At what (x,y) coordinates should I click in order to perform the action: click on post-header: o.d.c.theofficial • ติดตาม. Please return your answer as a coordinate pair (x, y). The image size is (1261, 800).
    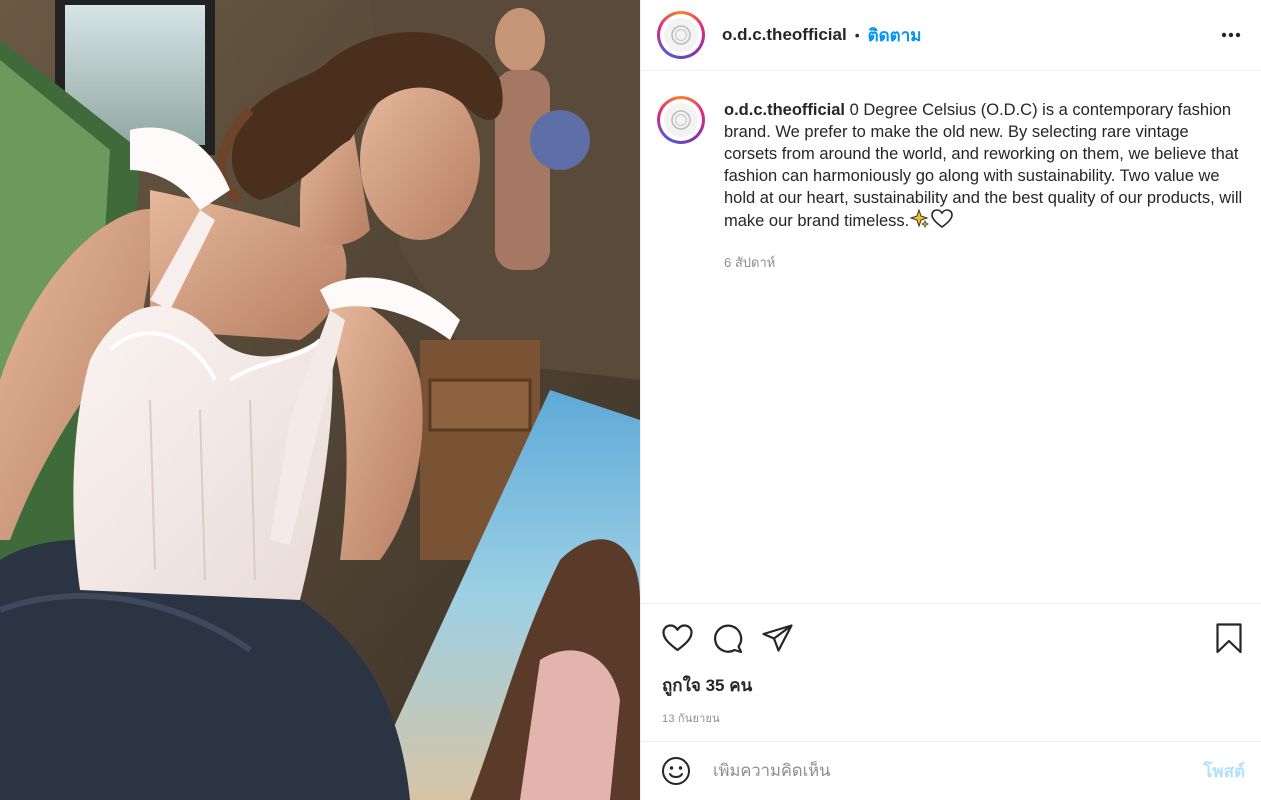
    Looking at the image, I should click on (951, 35).